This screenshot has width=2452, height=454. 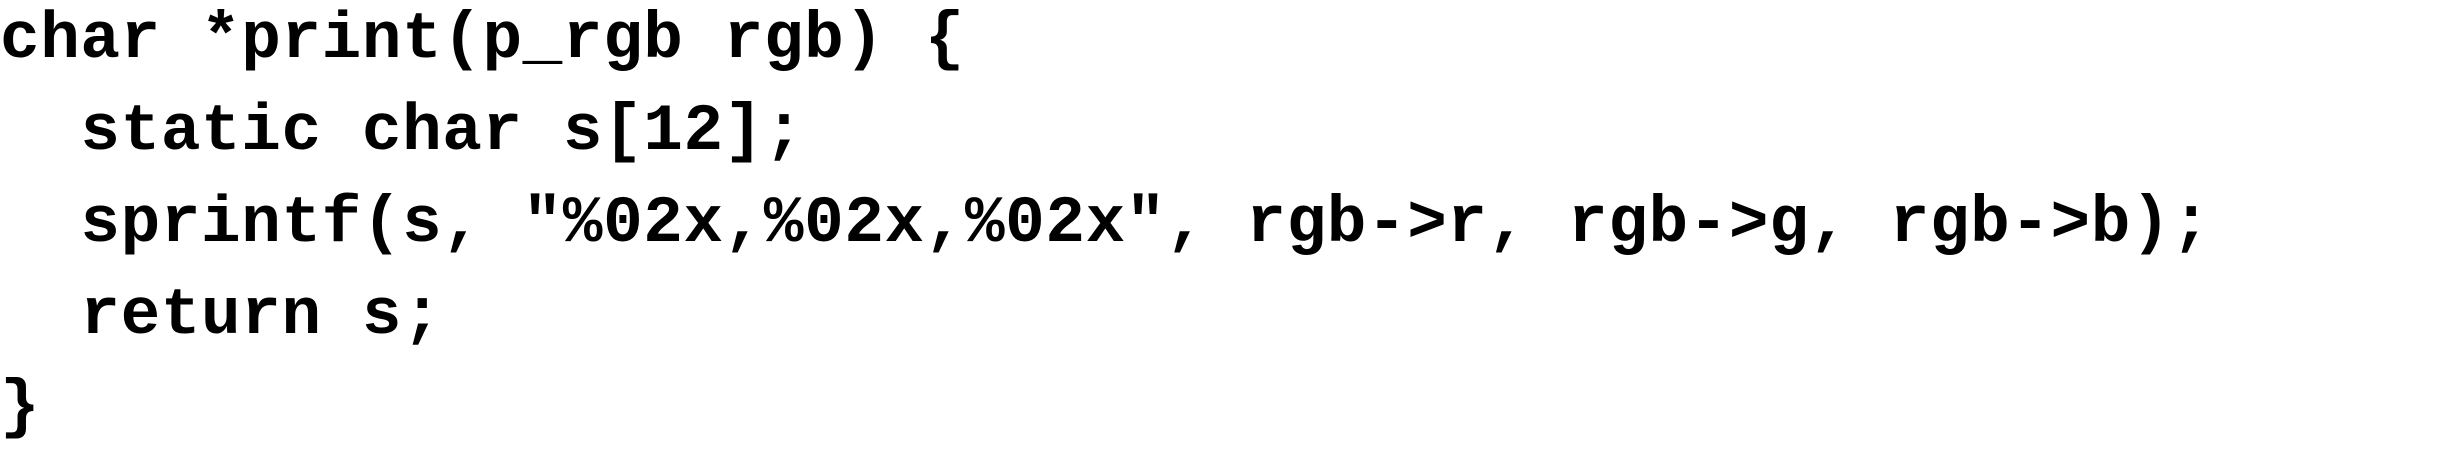 What do you see at coordinates (221, 315) in the screenshot?
I see `code-line-return: return s;` at bounding box center [221, 315].